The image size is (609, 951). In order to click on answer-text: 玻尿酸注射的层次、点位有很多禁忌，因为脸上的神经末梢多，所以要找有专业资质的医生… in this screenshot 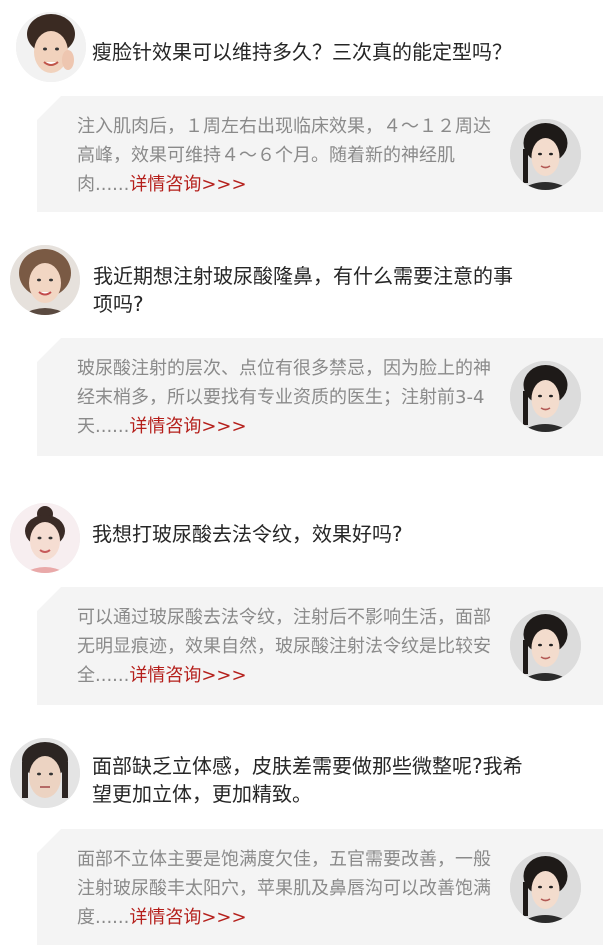, I will do `click(287, 397)`.